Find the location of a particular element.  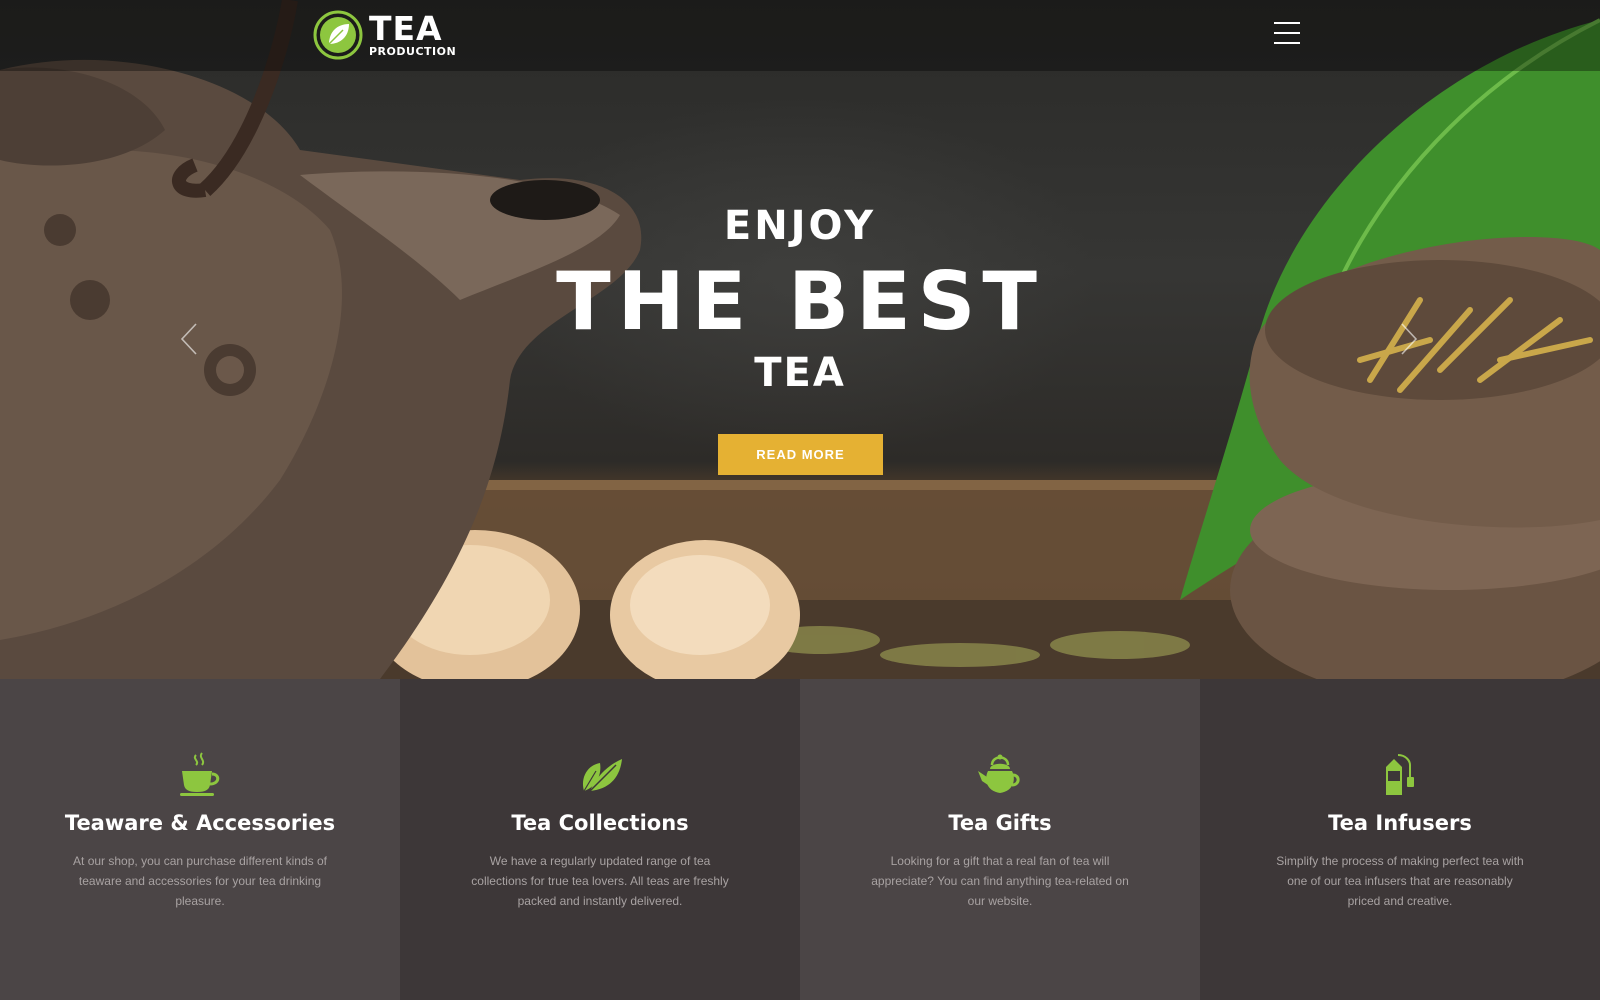

header-bar is located at coordinates (800, 35).